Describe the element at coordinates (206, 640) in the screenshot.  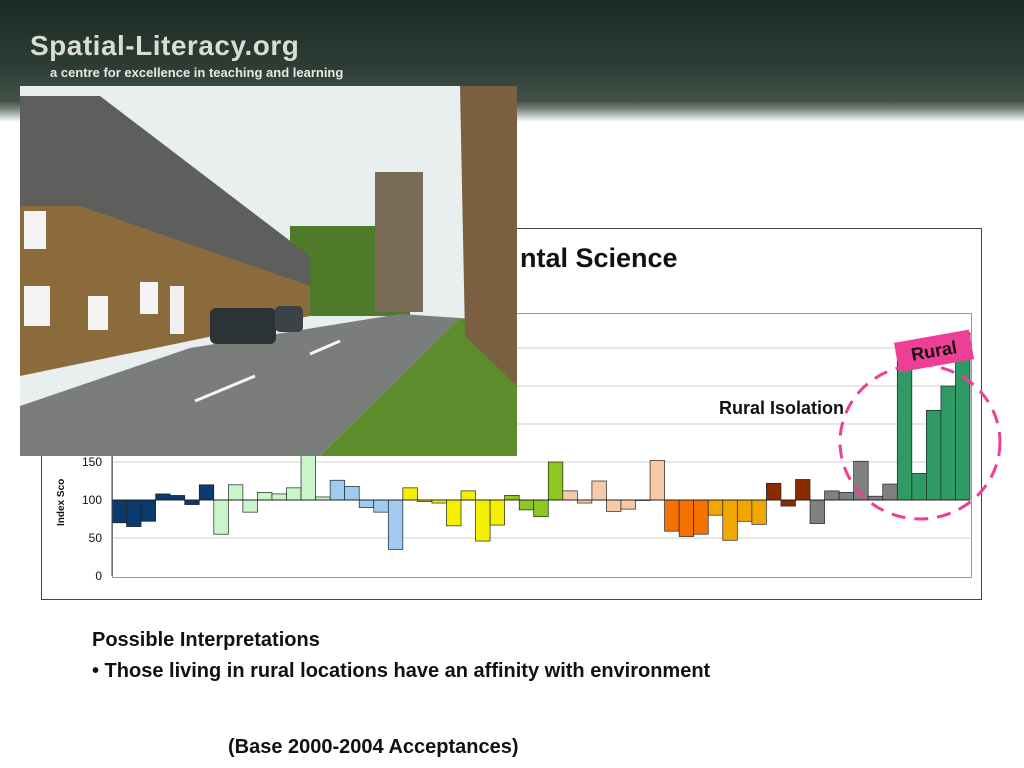
I see `interpretations-heading: Possible Interpretations` at that location.